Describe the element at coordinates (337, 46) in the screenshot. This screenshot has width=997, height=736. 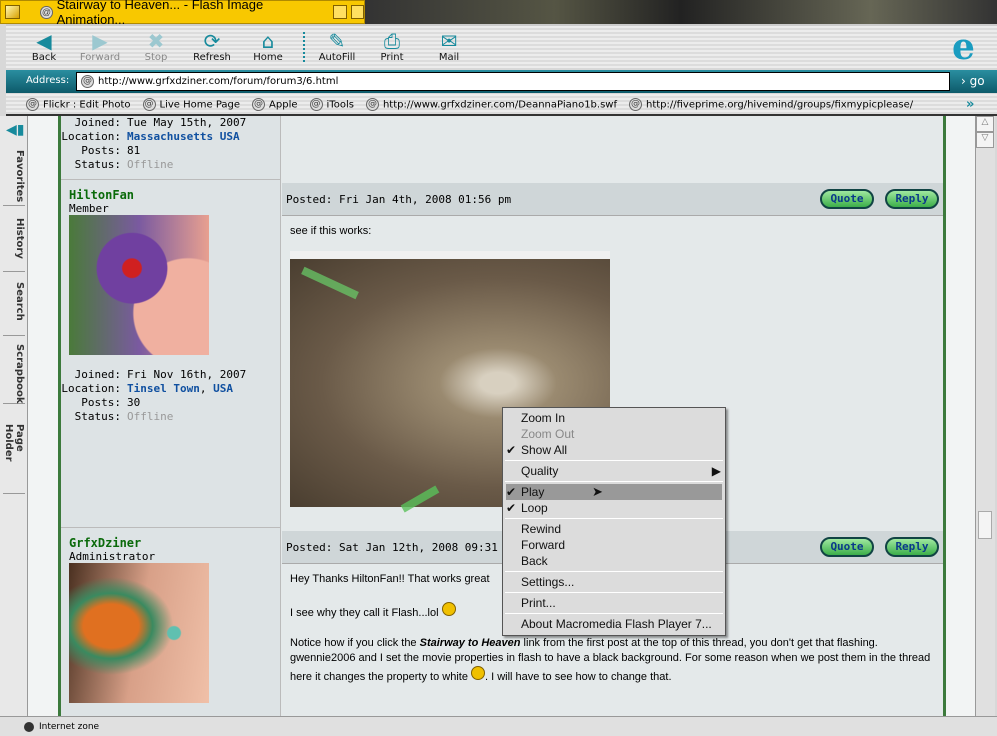
I see `autofill-button: ✎ AutoFill` at that location.